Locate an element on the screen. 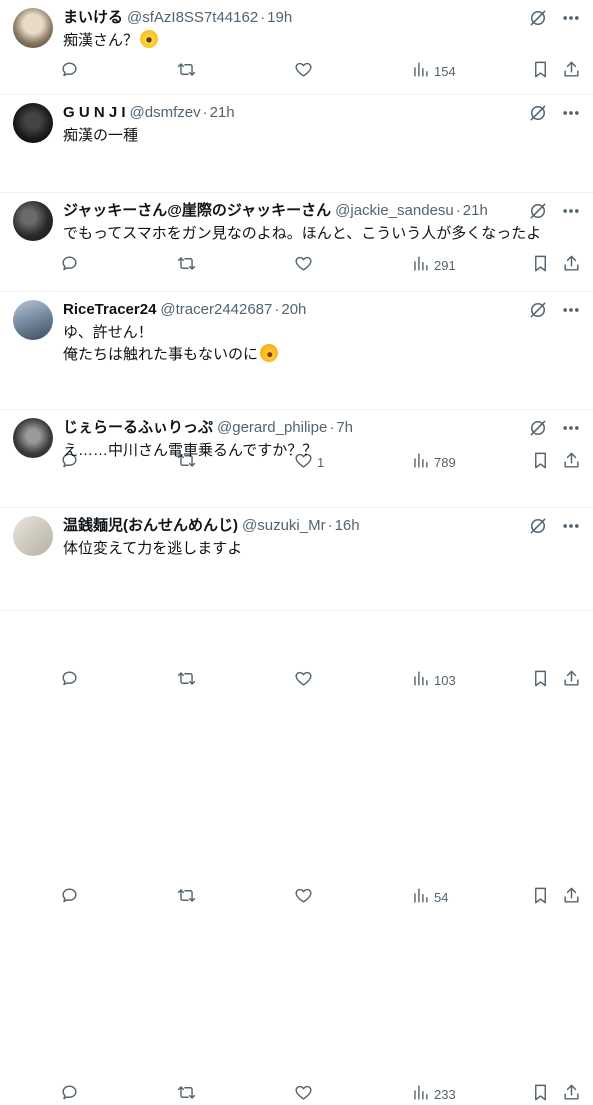 Image resolution: width=593 pixels, height=1105 pixels. tweet-actions: 54 is located at coordinates (320, 897).